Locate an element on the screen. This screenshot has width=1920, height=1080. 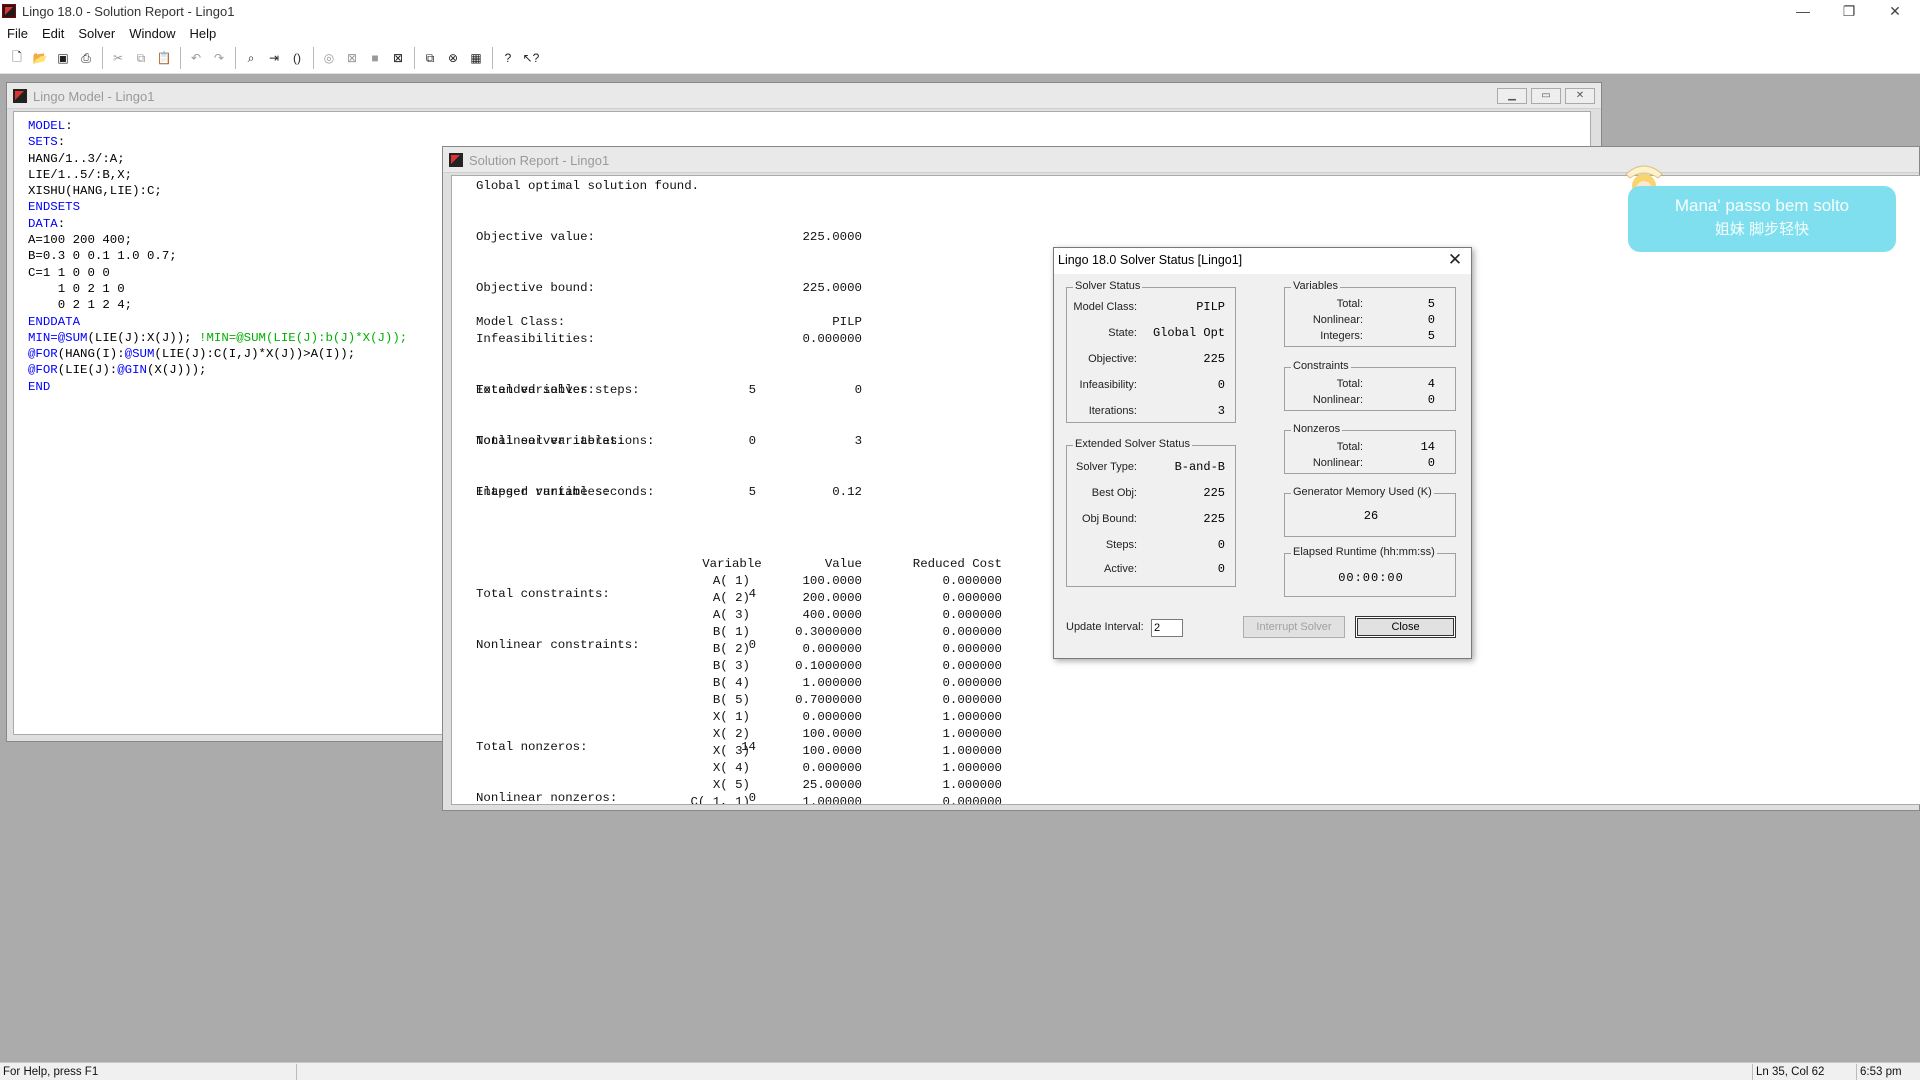
group-title: Variables is located at coordinates (1316, 286).